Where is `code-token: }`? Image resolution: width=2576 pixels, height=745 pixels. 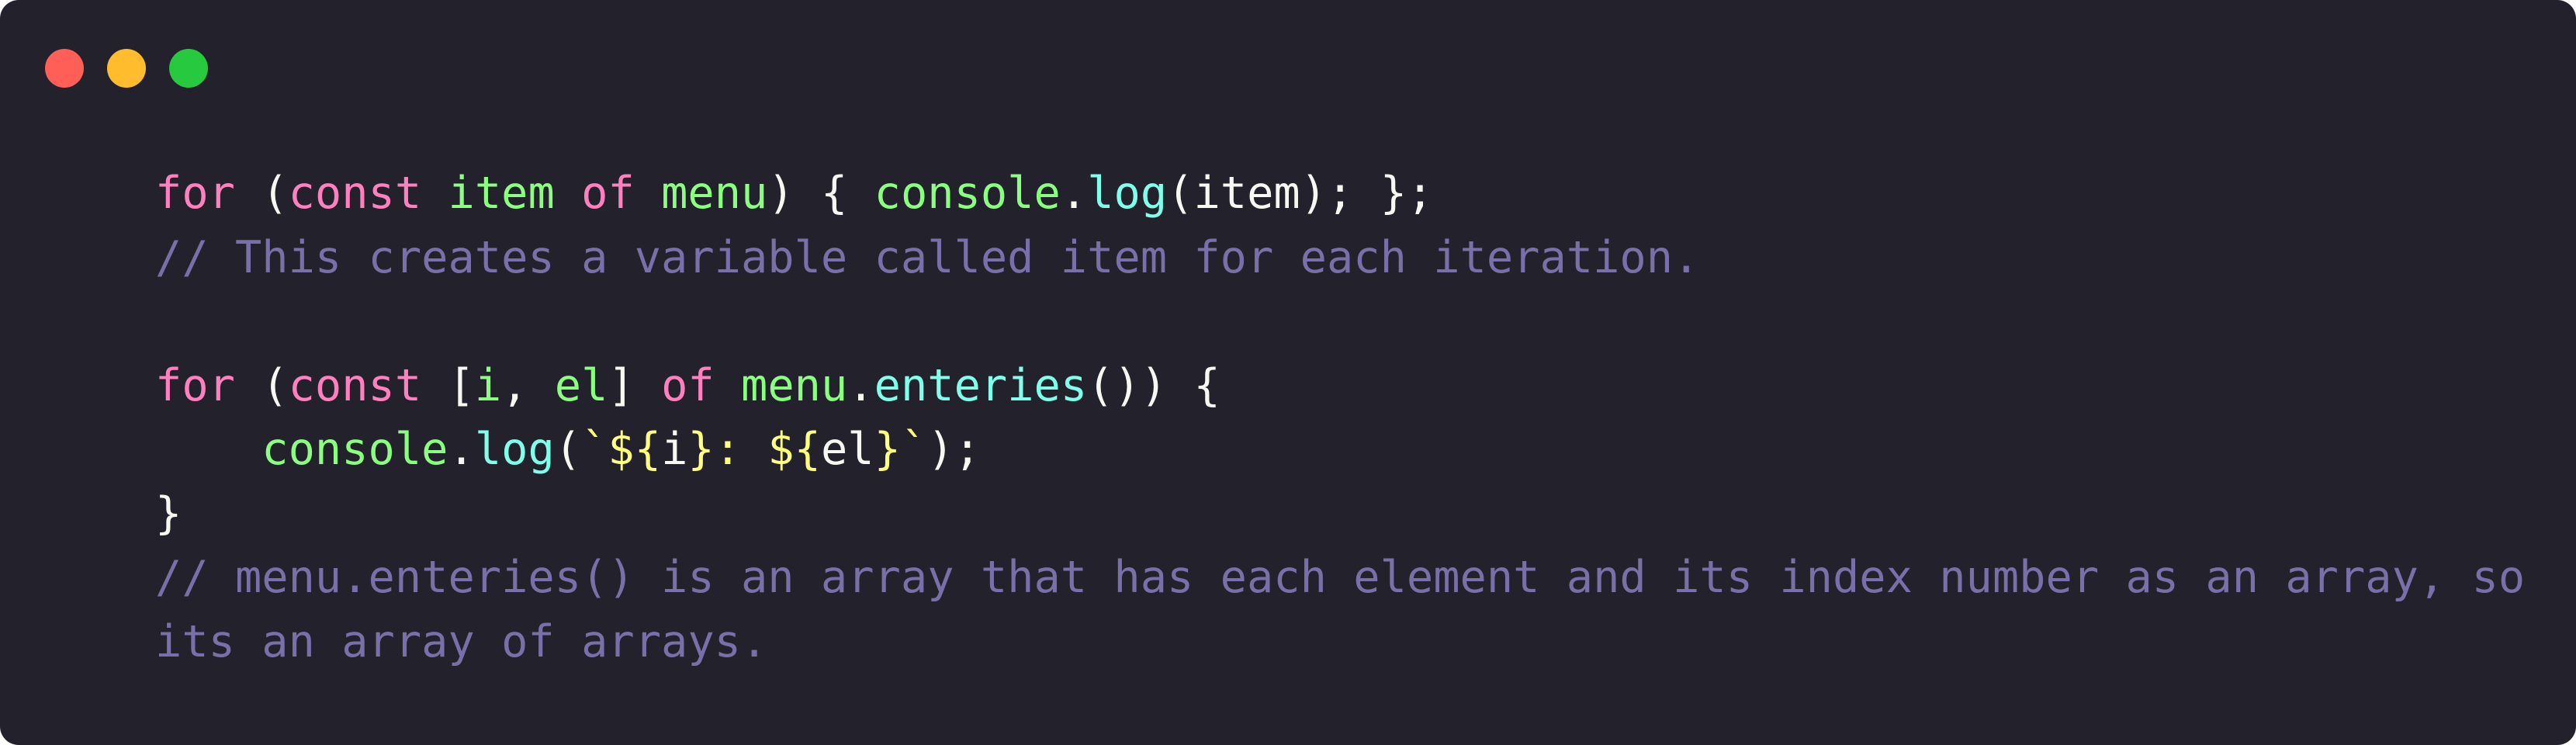
code-token: } is located at coordinates (168, 513).